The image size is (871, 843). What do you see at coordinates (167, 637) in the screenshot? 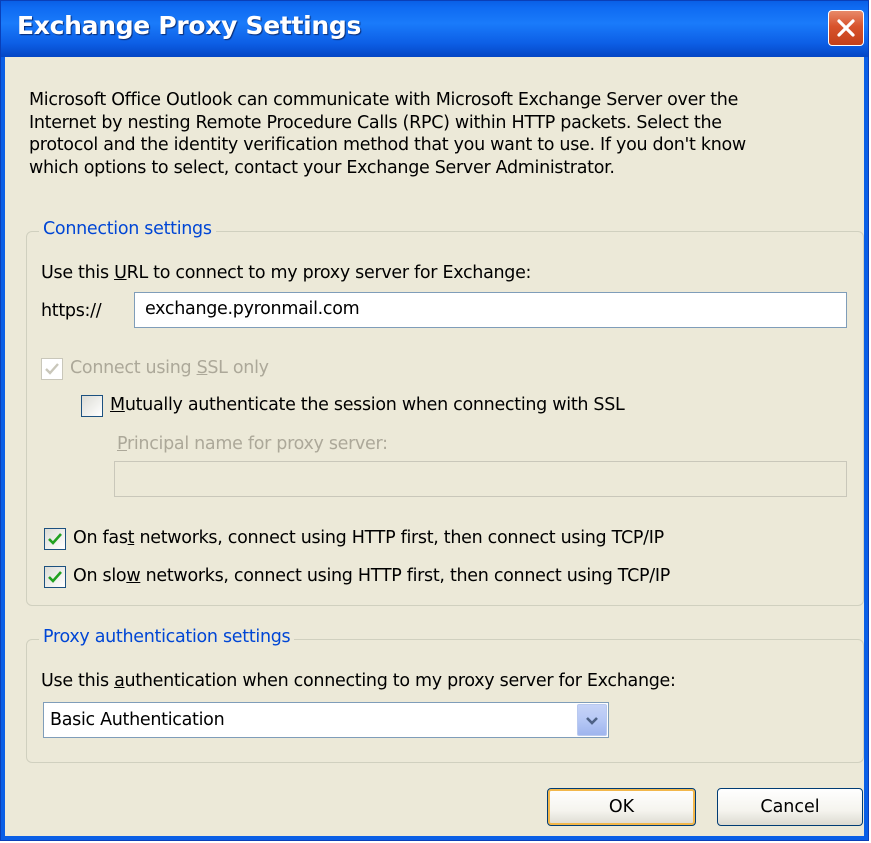
I see `proxy-authentication-legend: Proxy authentication settings` at bounding box center [167, 637].